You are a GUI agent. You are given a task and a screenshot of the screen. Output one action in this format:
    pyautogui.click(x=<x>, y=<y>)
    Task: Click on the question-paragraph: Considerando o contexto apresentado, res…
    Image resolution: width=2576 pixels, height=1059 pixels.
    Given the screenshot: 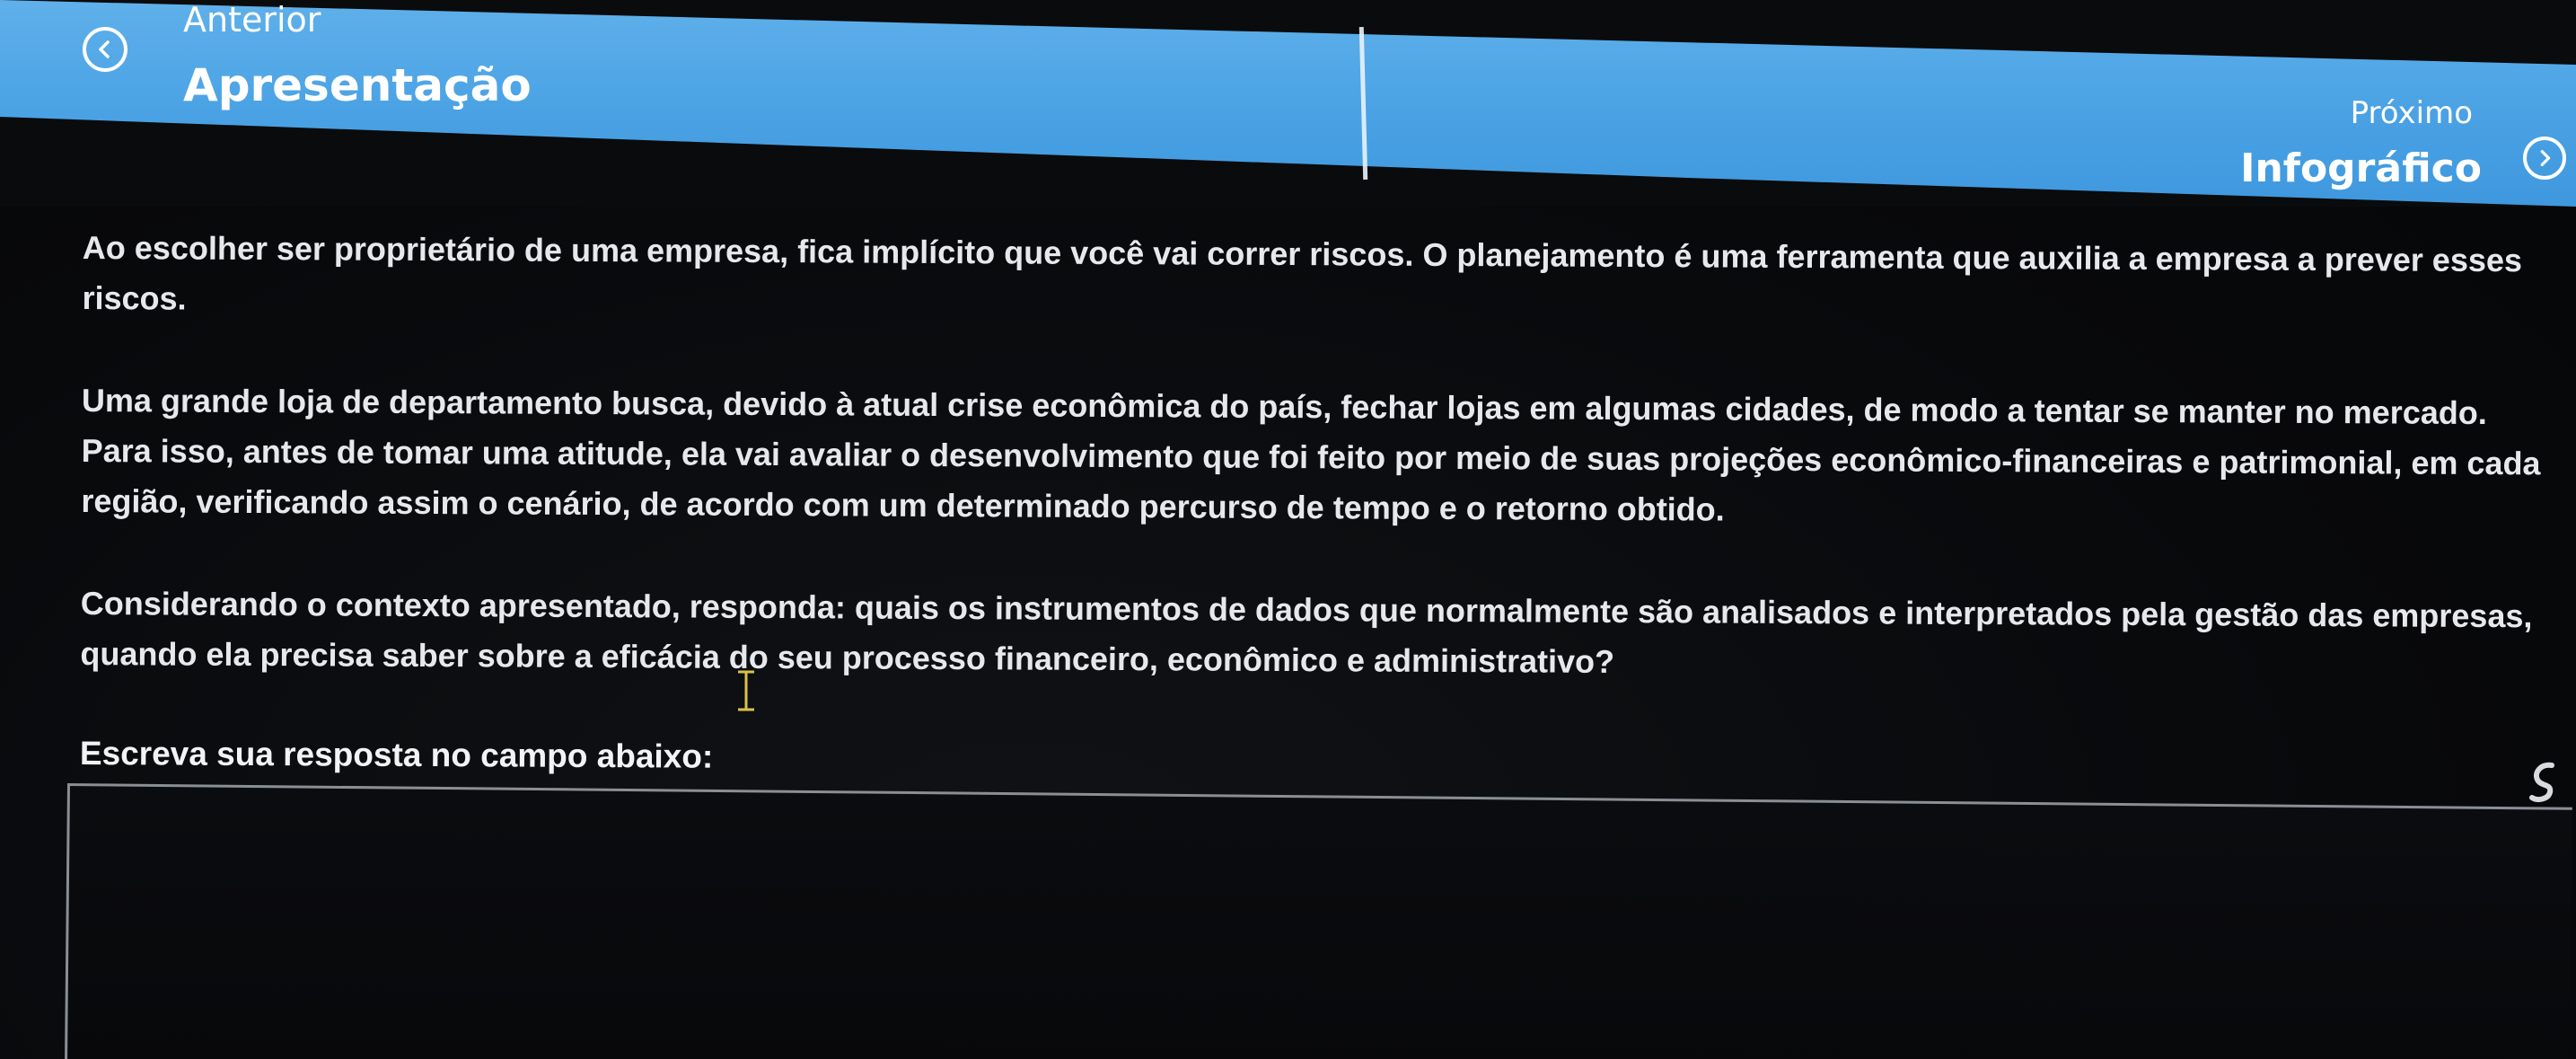 What is the action you would take?
    pyautogui.click(x=1306, y=632)
    